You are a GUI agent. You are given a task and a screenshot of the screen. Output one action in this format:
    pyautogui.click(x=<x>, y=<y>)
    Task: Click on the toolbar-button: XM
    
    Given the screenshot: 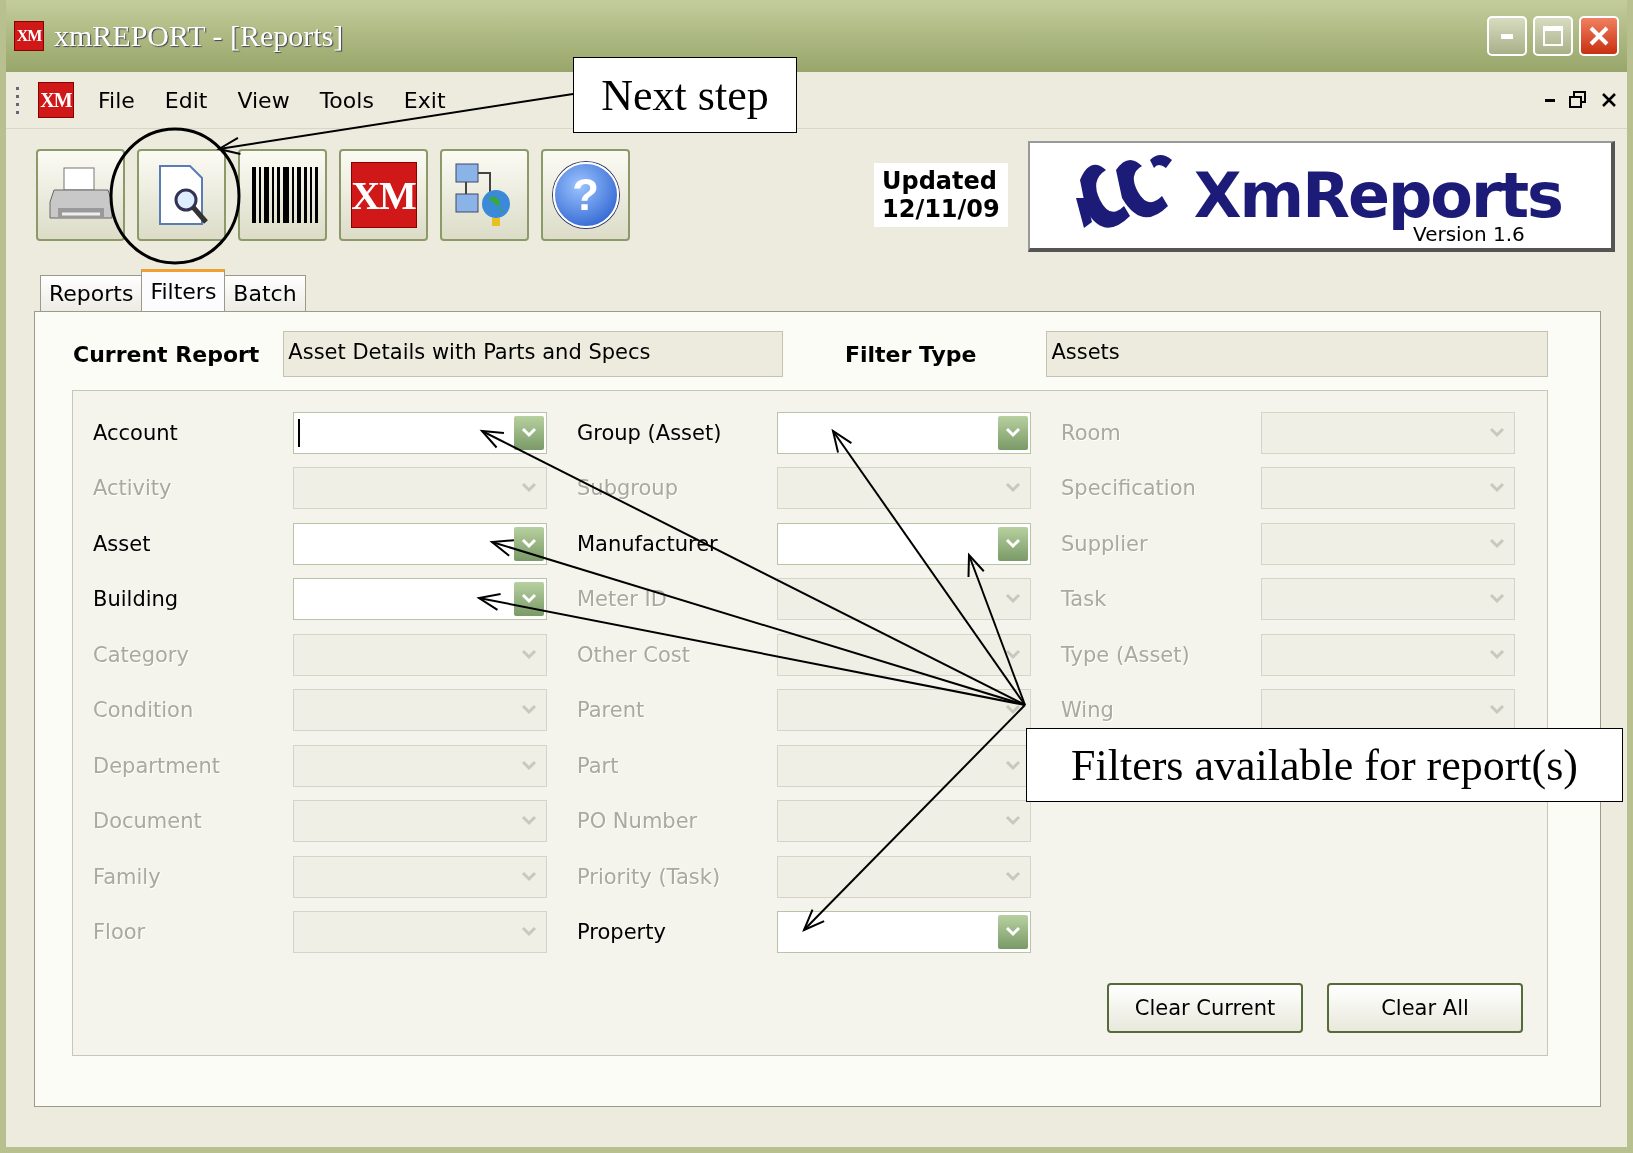 What is the action you would take?
    pyautogui.click(x=383, y=195)
    